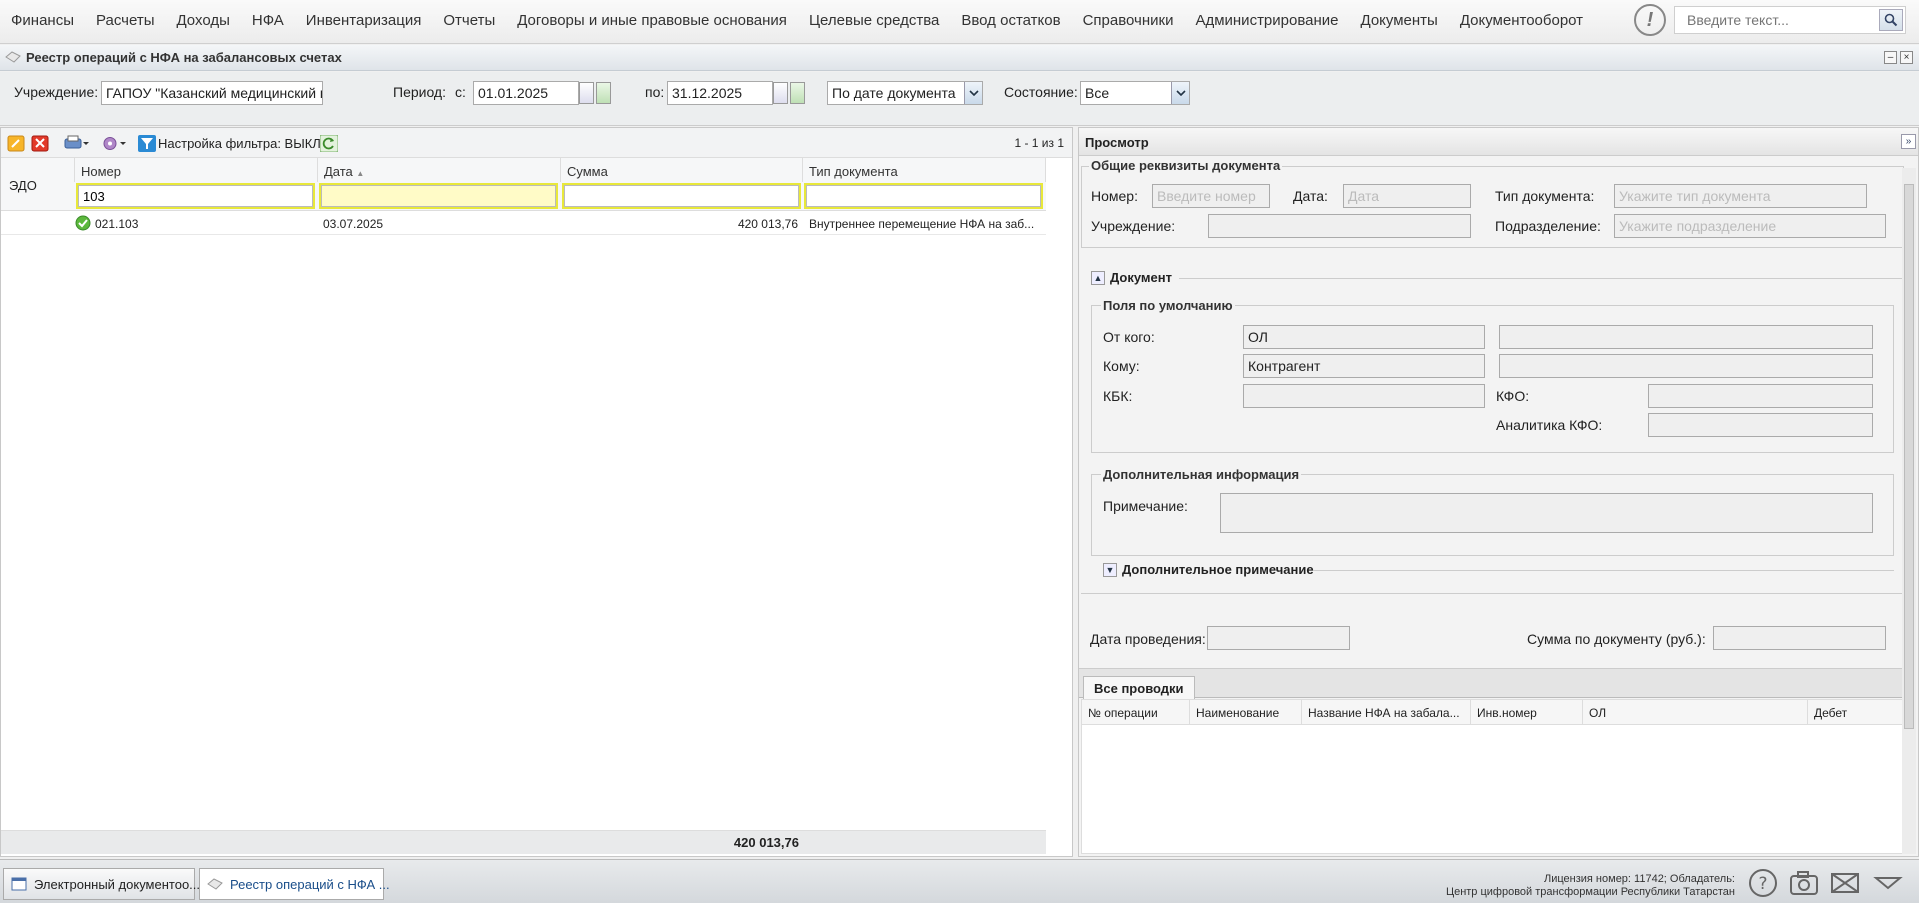  I want to click on menu-item-docflow: Документооборот, so click(1521, 20).